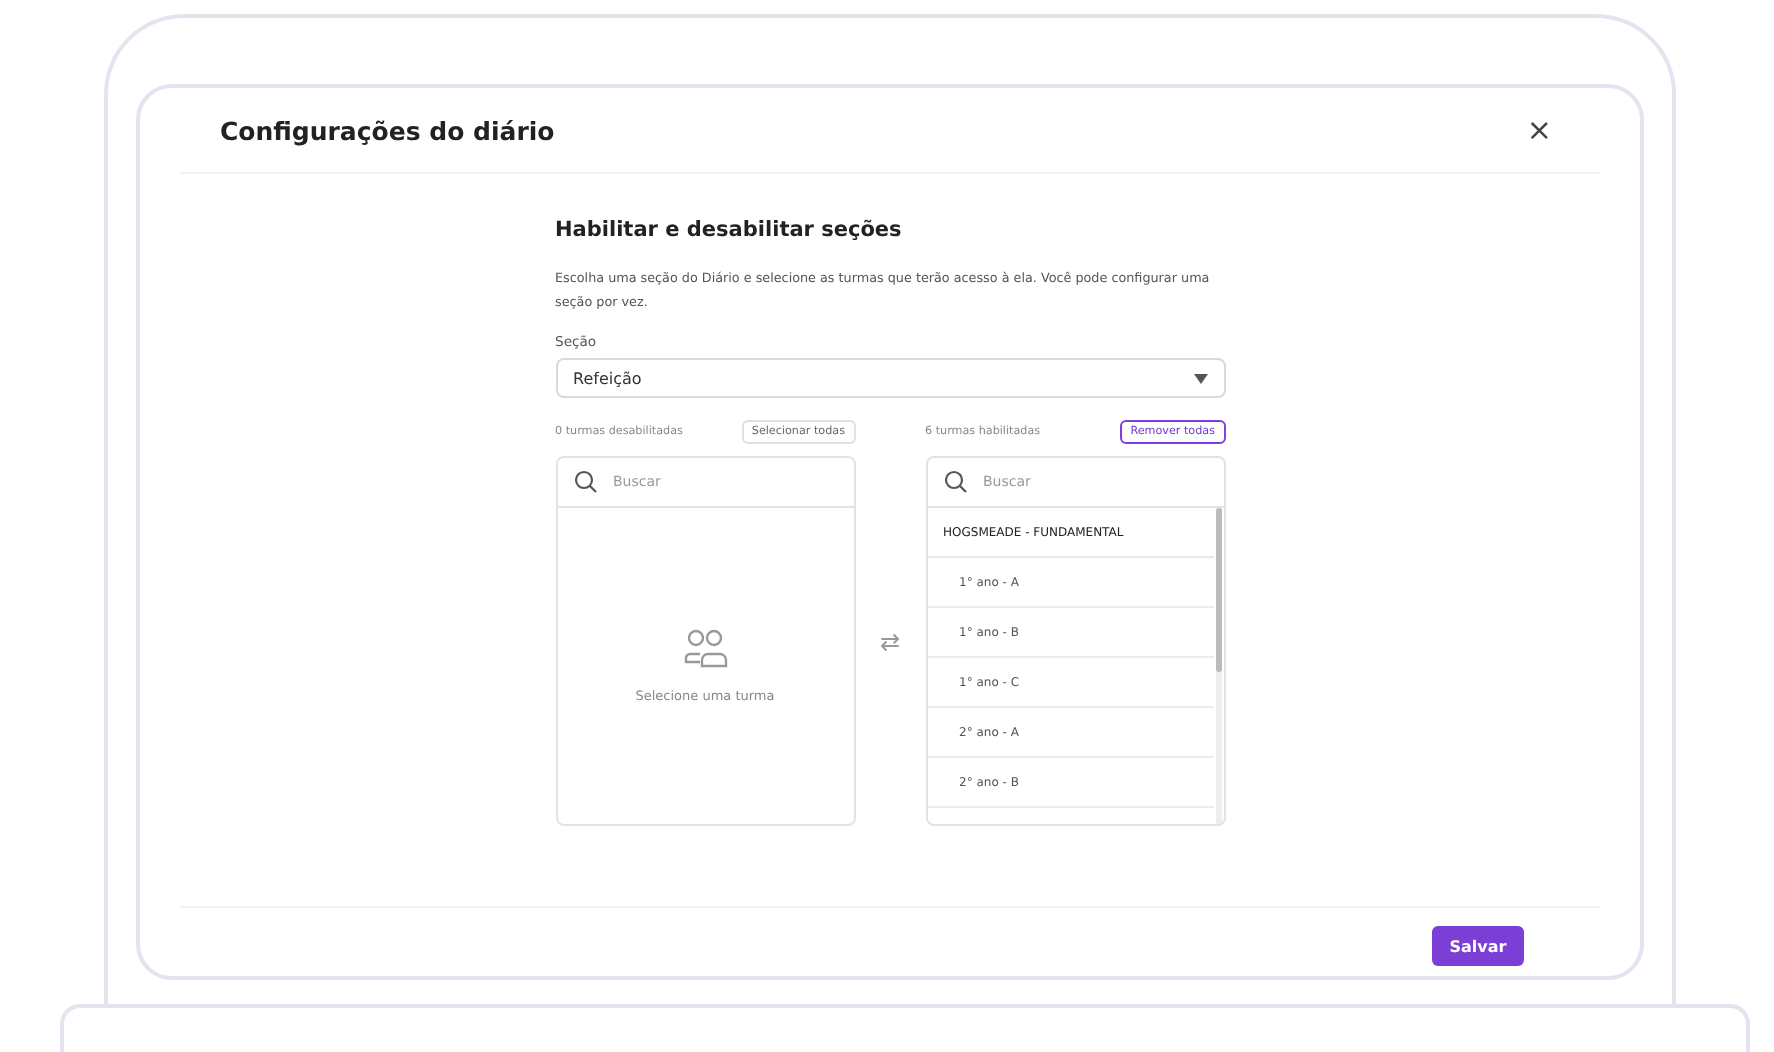 The width and height of the screenshot is (1774, 1052). Describe the element at coordinates (705, 648) in the screenshot. I see `people-icon` at that location.